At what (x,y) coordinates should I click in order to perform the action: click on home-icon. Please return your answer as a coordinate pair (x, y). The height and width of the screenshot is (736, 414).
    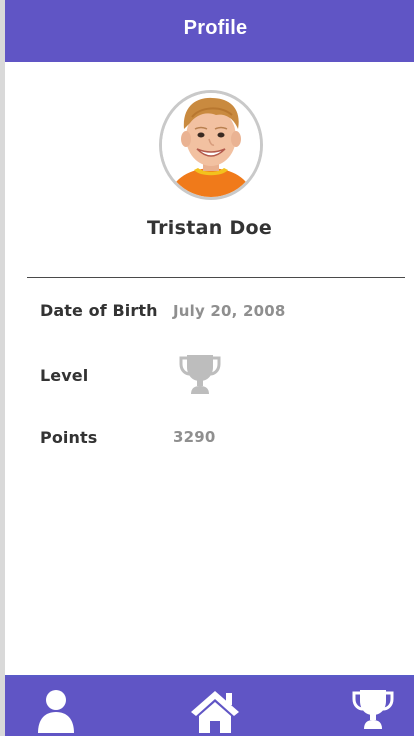
    Looking at the image, I should click on (215, 712).